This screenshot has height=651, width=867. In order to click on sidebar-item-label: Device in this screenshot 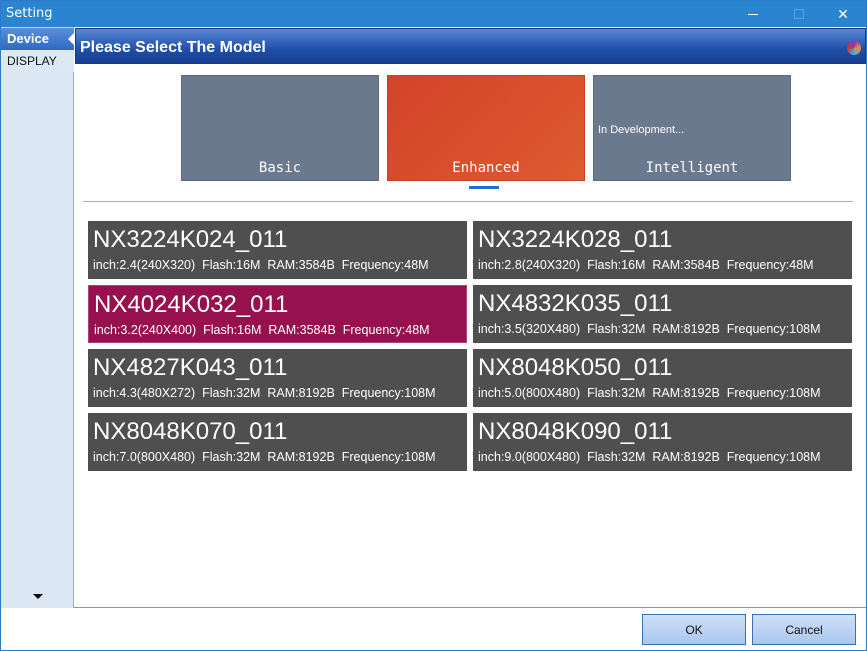, I will do `click(28, 38)`.